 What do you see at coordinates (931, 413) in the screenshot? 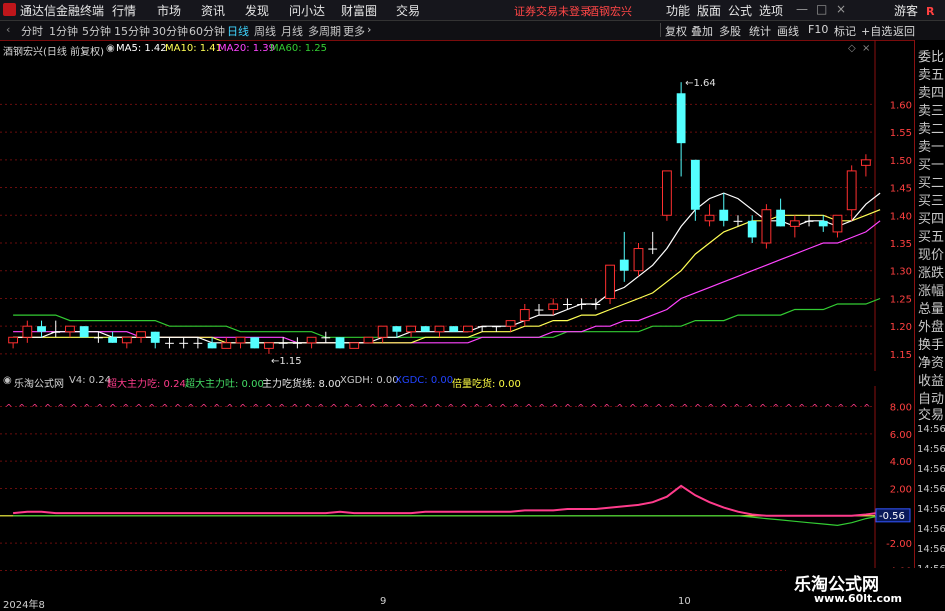
I see `auto-trade-button-2: 交易` at bounding box center [931, 413].